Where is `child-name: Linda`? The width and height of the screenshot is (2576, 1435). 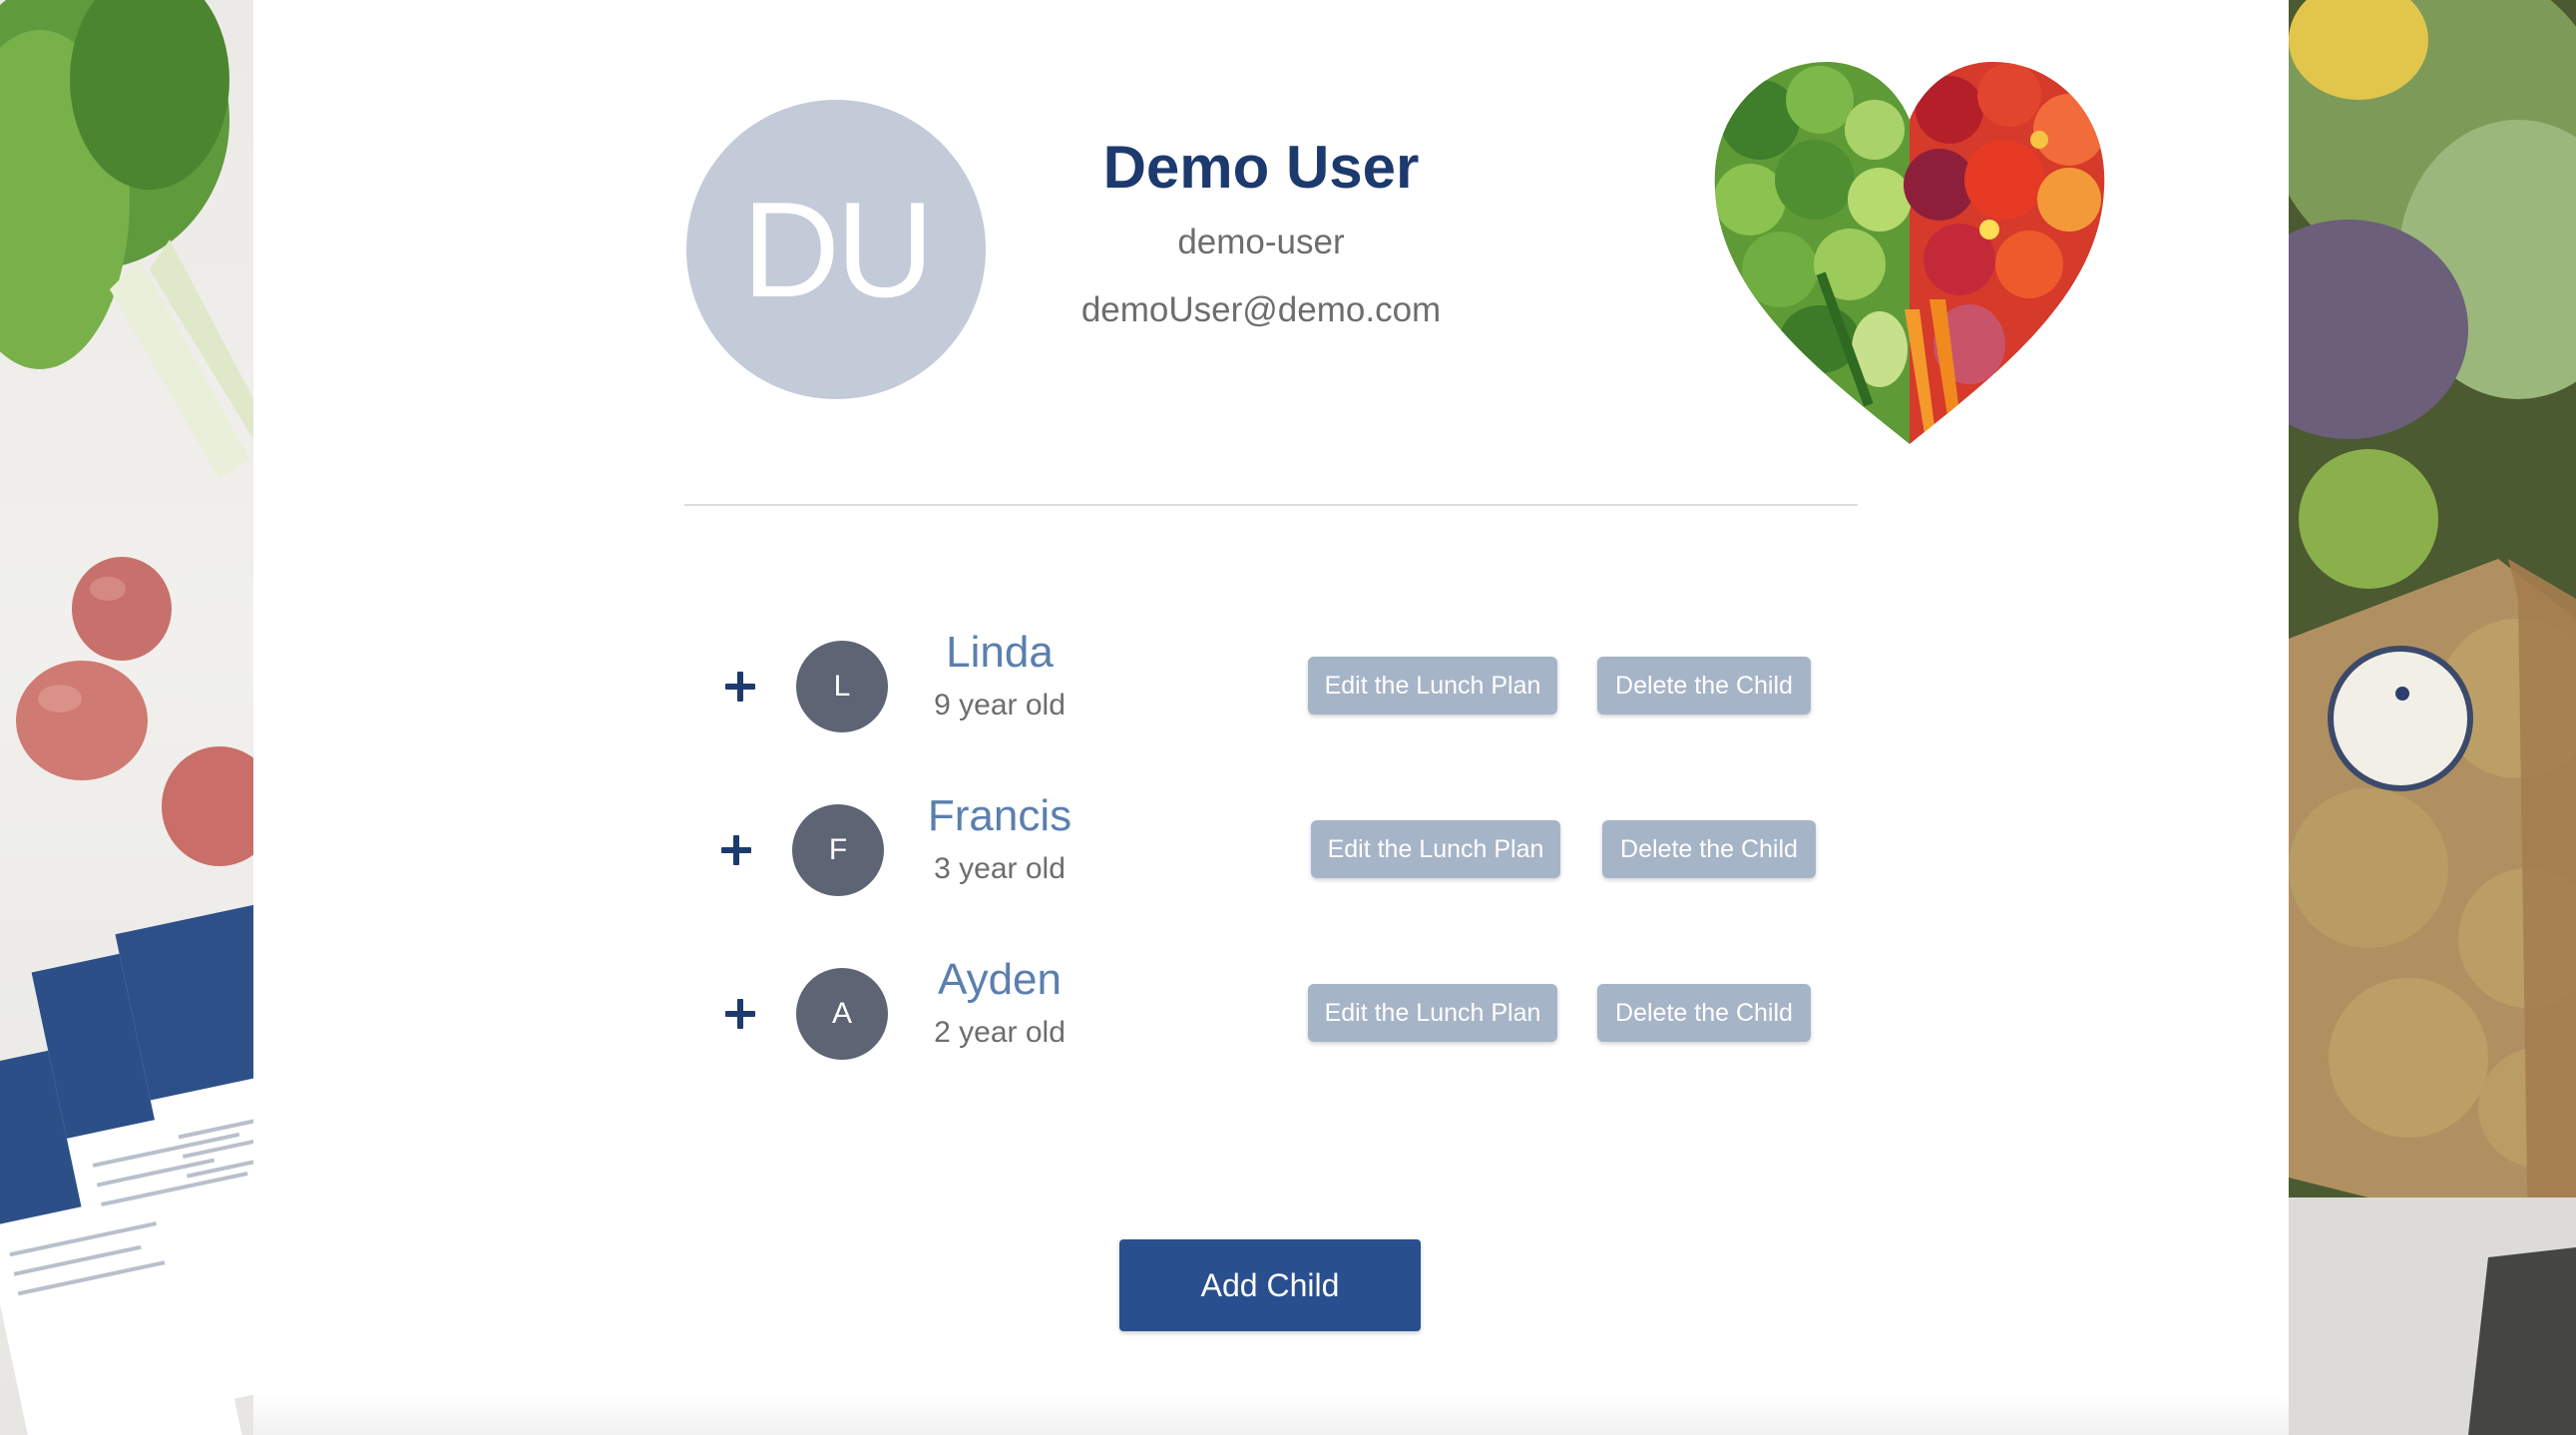
child-name: Linda is located at coordinates (1000, 652).